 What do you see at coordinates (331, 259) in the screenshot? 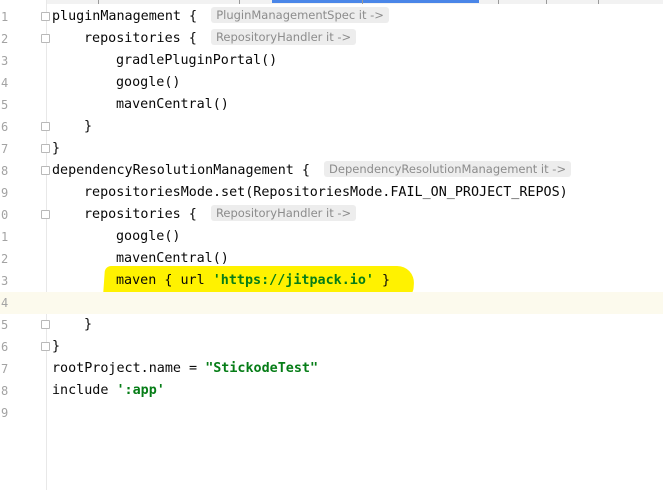
I see `code-line: 2 mavenCentral()` at bounding box center [331, 259].